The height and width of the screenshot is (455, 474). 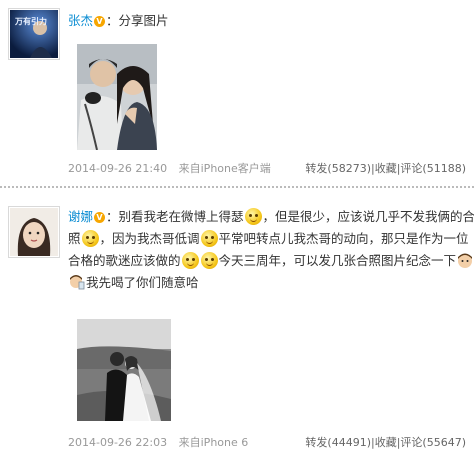 I want to click on post-text-line-2: 照 ，因为我杰哥低调 平常吧转点儿我杰哥的动向，那只是作为一位, so click(x=268, y=239).